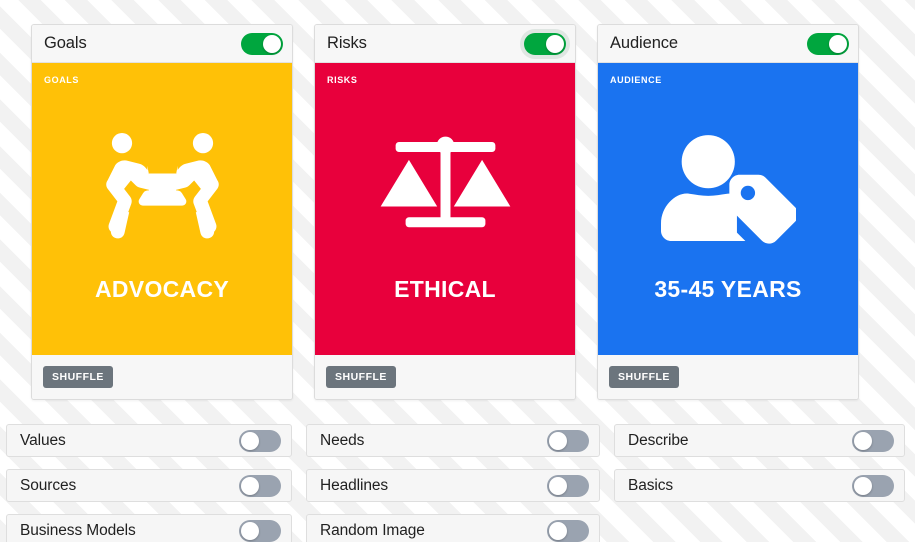 The image size is (915, 542). What do you see at coordinates (149, 528) in the screenshot?
I see `switch-row-business-models: Business Models` at bounding box center [149, 528].